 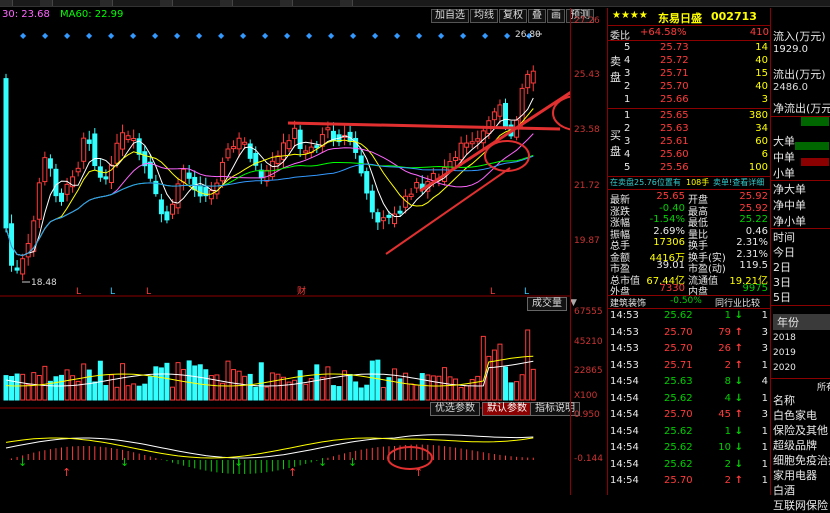 I want to click on day-2: 2日, so click(x=782, y=267).